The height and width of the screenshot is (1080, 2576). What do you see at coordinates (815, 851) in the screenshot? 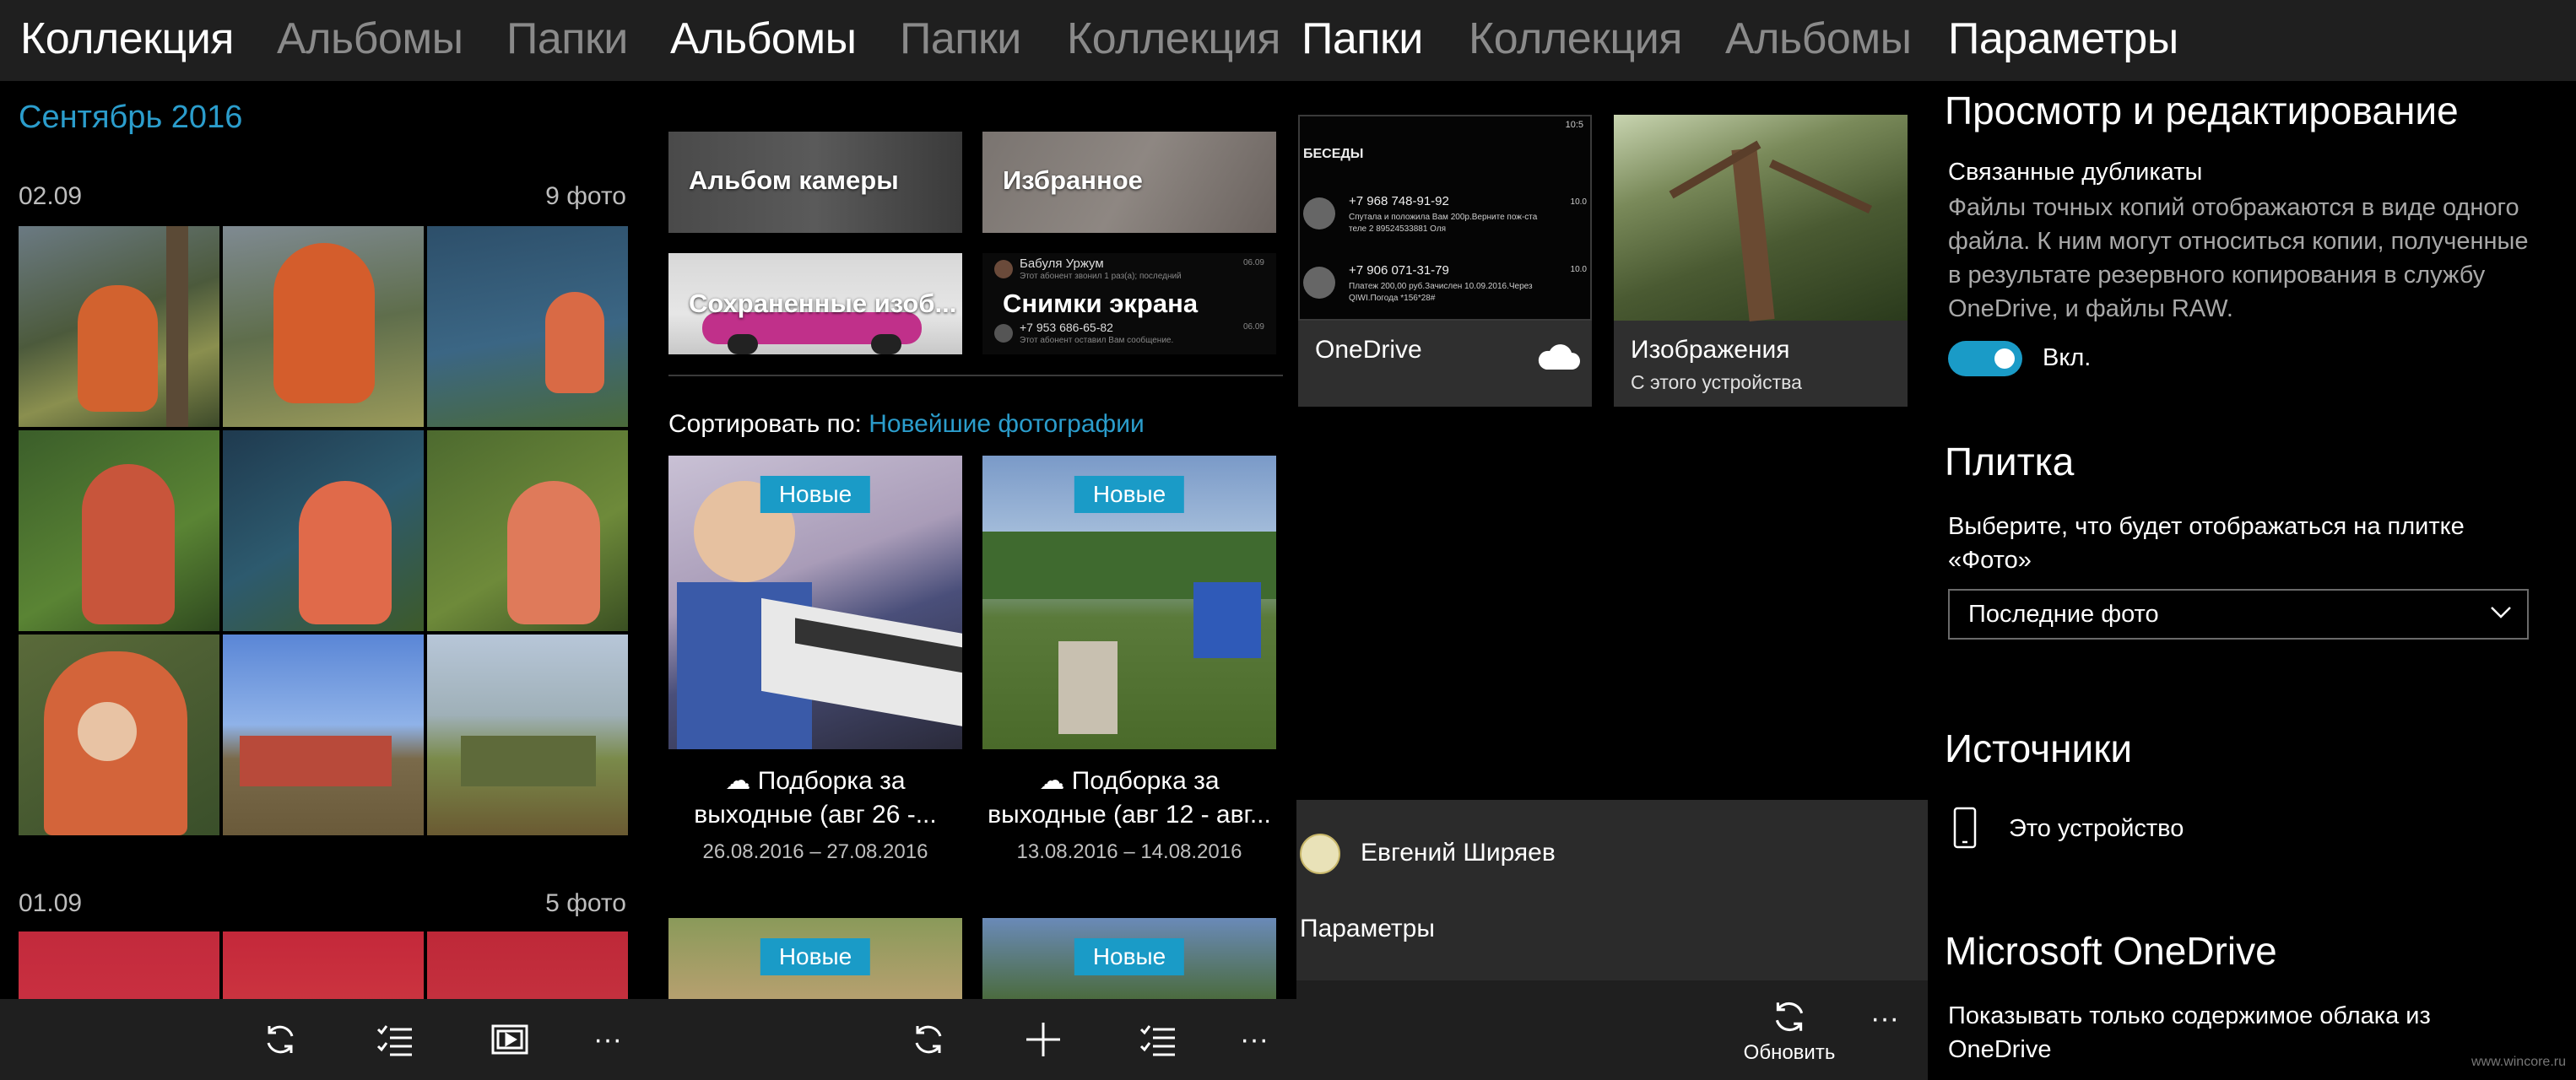
I see `memory-dates: 26.08.2016 – 27.08.2016` at bounding box center [815, 851].